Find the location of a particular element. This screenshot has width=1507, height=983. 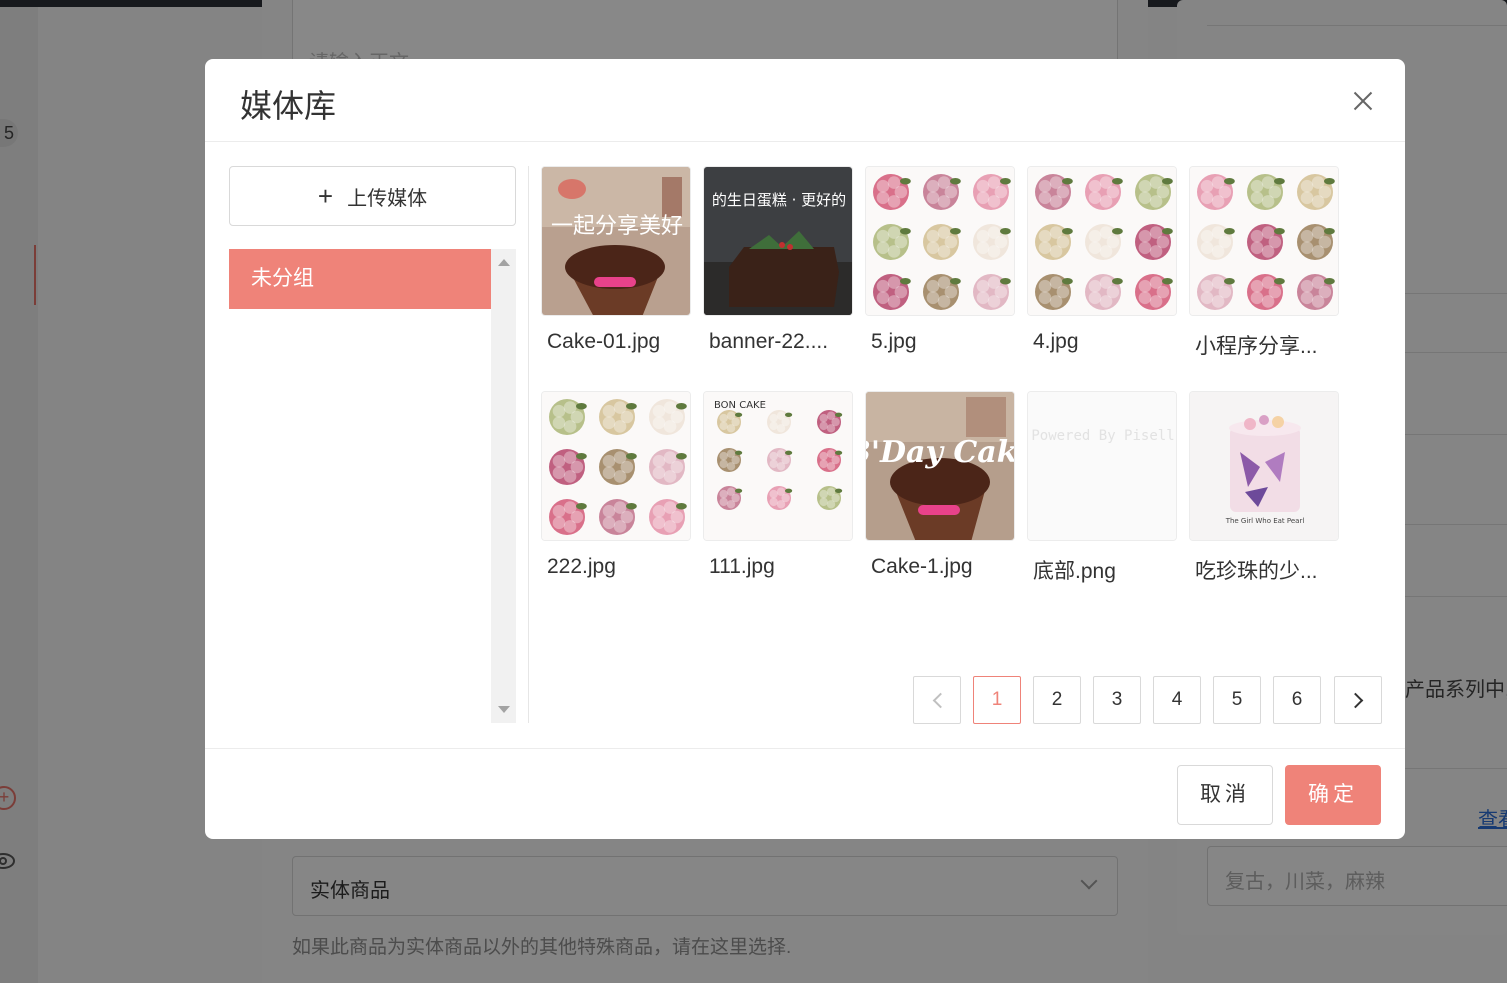

media-name: Cake-1.jpg is located at coordinates (922, 566).